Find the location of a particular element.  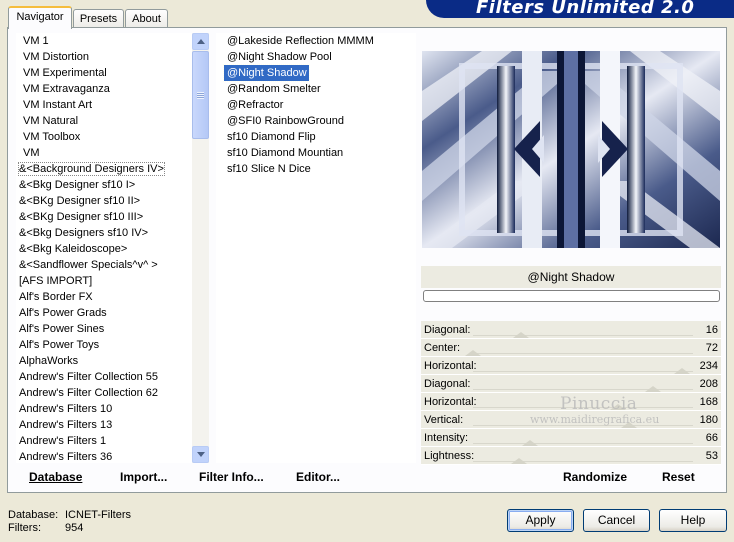

database-status-label: Database: is located at coordinates (33, 515).